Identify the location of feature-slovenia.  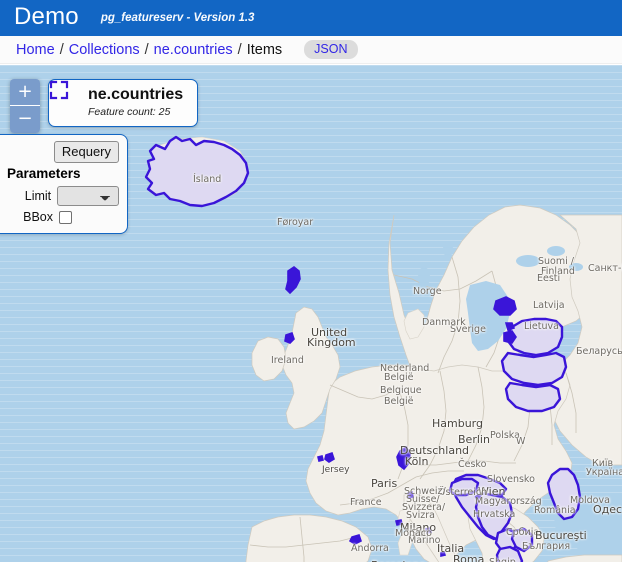
(464, 487).